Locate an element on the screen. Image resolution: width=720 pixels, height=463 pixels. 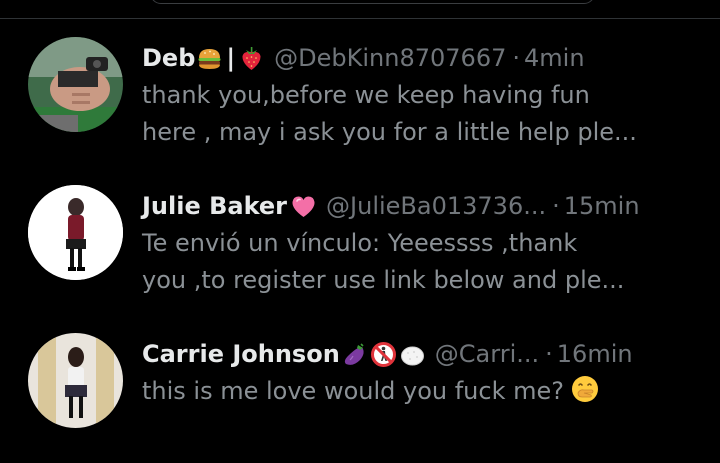
conversation-header: Carrie Johnson @Carri... · 16min is located at coordinates (425, 354).